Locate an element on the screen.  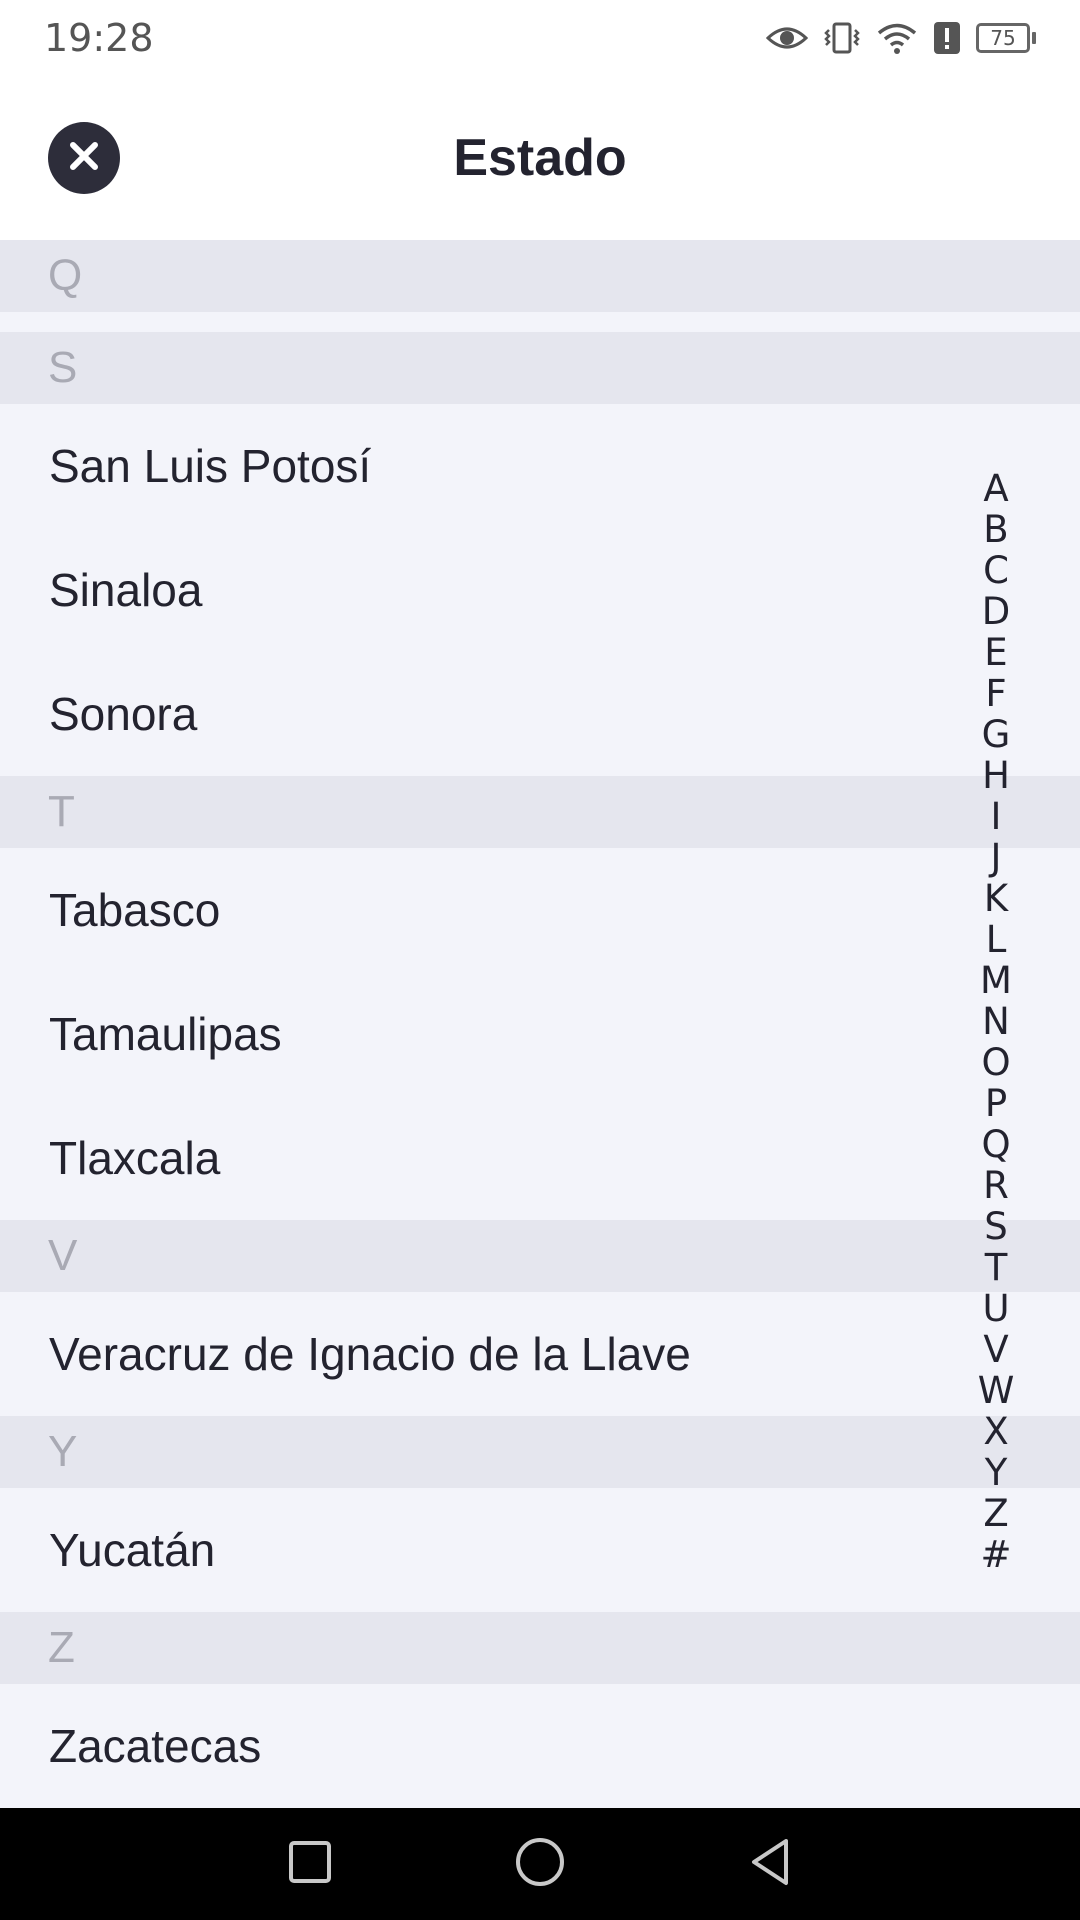
battery-level: 75 is located at coordinates (1003, 38).